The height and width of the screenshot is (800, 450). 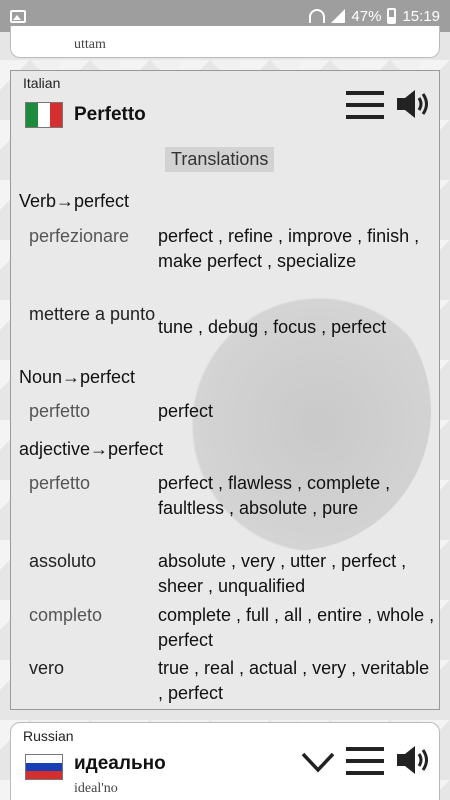 What do you see at coordinates (317, 16) in the screenshot?
I see `wifi-icon` at bounding box center [317, 16].